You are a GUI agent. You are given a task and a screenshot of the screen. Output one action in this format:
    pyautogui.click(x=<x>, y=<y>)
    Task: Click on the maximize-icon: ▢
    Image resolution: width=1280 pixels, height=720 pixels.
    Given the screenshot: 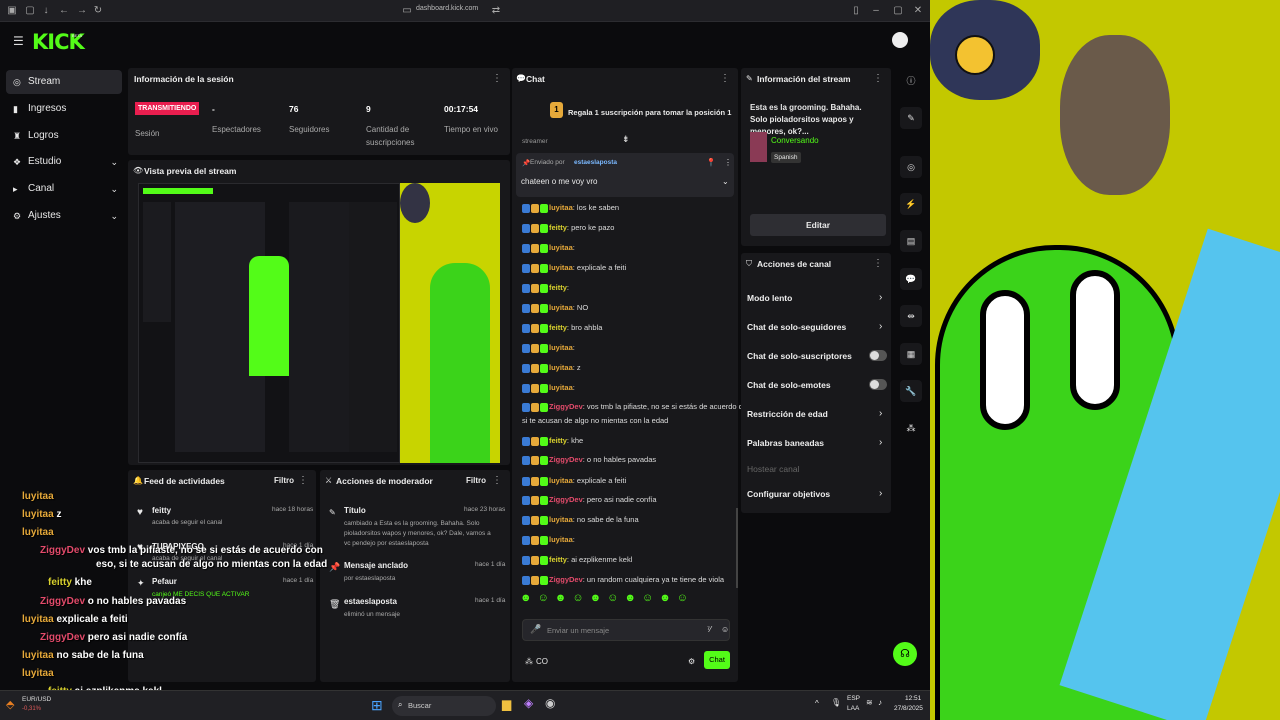 What is the action you would take?
    pyautogui.click(x=898, y=11)
    